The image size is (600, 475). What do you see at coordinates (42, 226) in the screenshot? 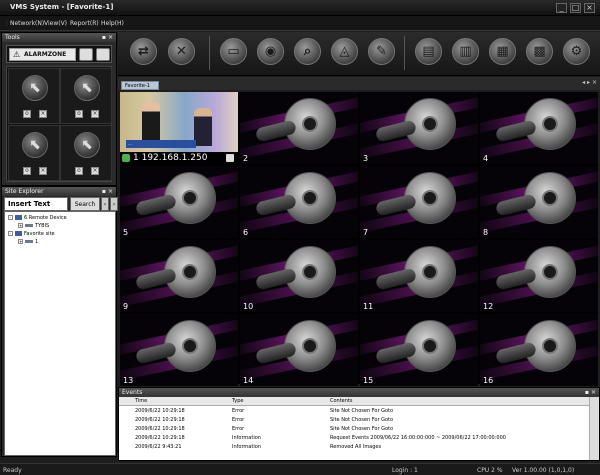
I see `tree-label: TYBIS` at bounding box center [42, 226].